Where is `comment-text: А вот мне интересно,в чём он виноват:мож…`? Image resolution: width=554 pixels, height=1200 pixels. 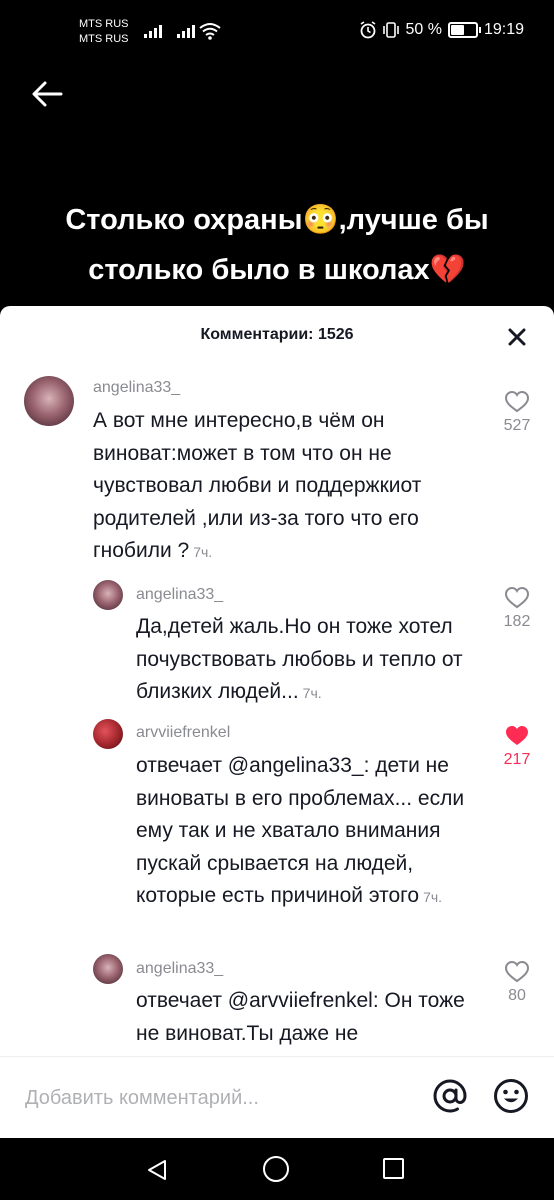 comment-text: А вот мне интересно,в чём он виноват:мож… is located at coordinates (285, 487).